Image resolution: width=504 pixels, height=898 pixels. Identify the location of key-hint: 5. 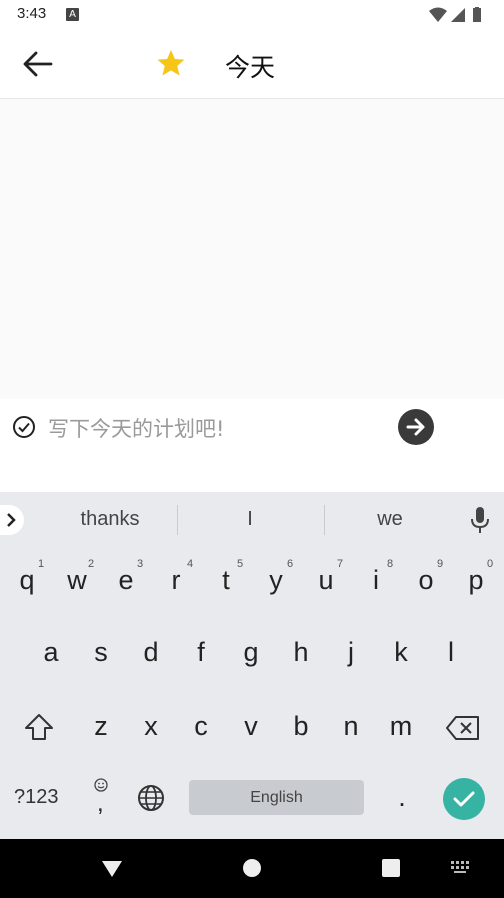
(240, 564).